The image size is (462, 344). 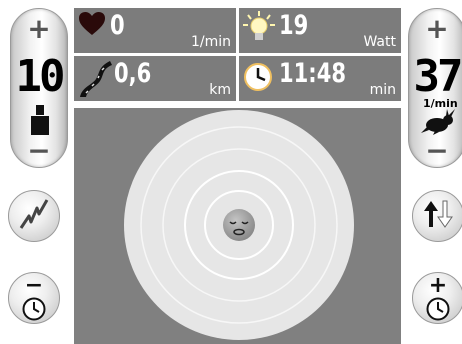 I want to click on cadence-control: + 37 1/min −, so click(x=435, y=88).